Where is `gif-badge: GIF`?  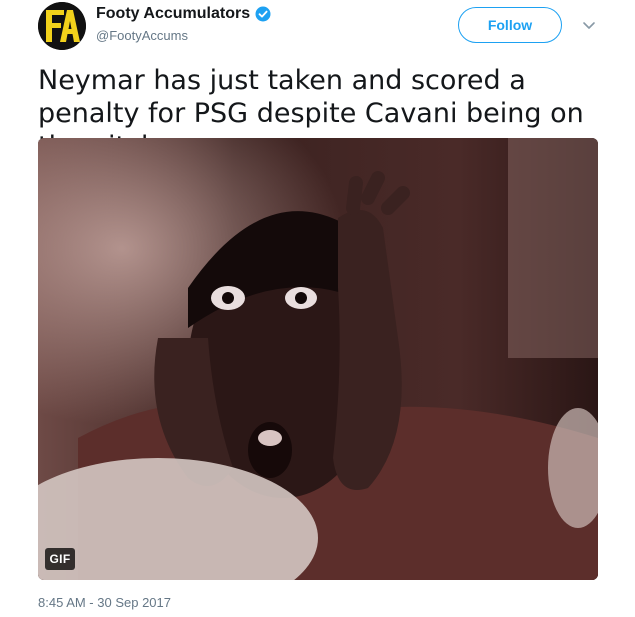
gif-badge: GIF is located at coordinates (60, 559).